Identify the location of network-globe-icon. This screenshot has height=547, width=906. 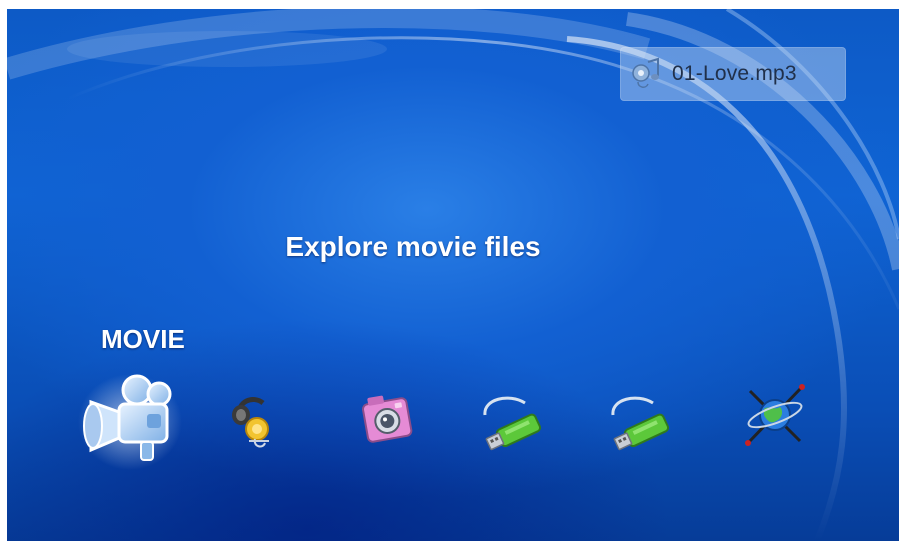
(775, 415).